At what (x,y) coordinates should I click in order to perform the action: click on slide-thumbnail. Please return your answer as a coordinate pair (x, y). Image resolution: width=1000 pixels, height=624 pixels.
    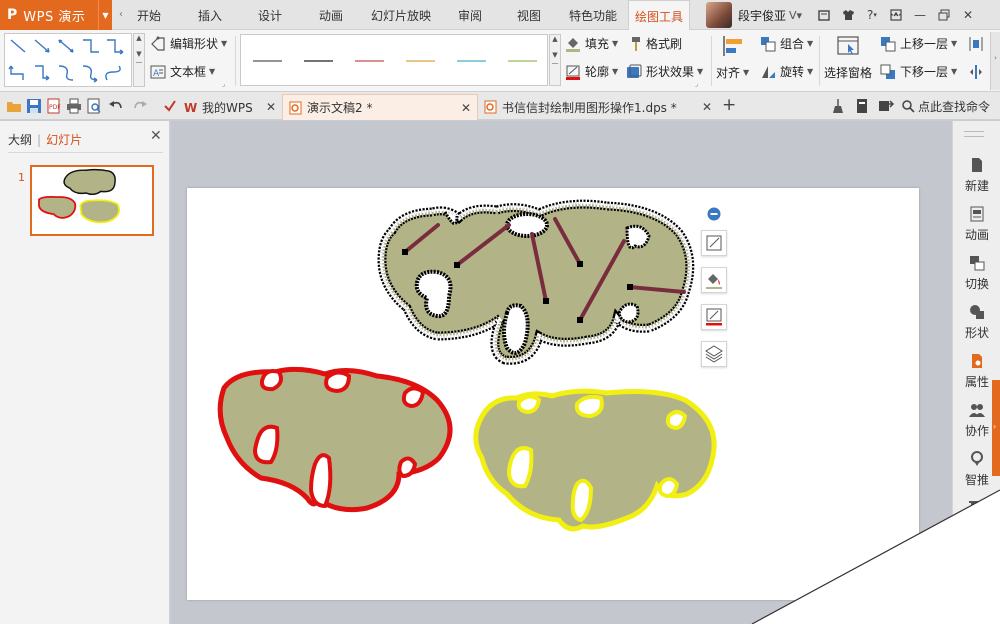
    Looking at the image, I should click on (92, 200).